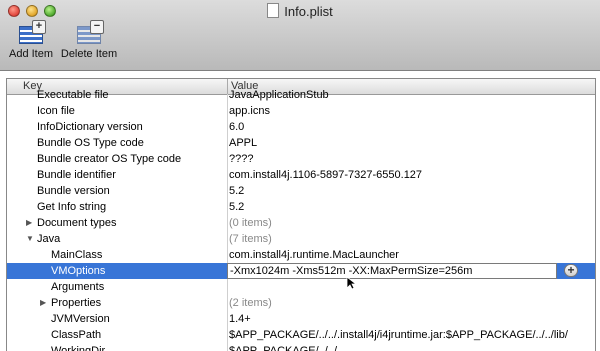  Describe the element at coordinates (301, 159) in the screenshot. I see `table-row: Bundle creator OS Type code????` at that location.